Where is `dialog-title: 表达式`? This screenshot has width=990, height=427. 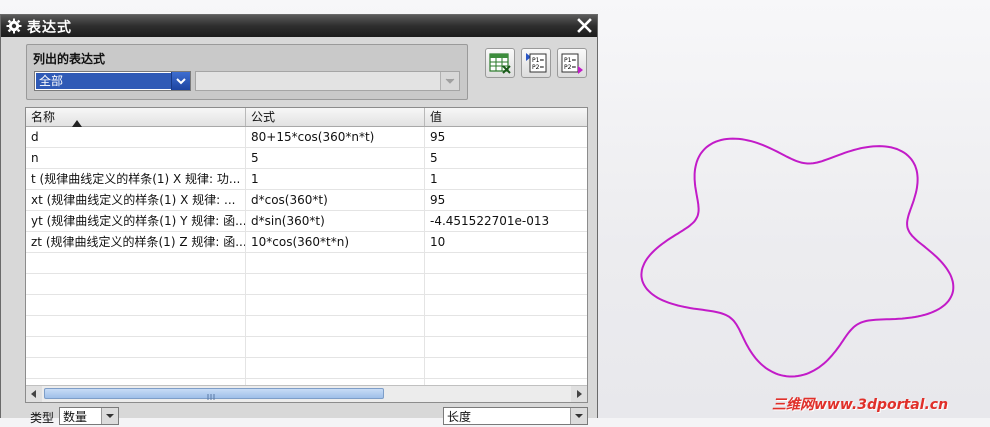 dialog-title: 表达式 is located at coordinates (49, 28).